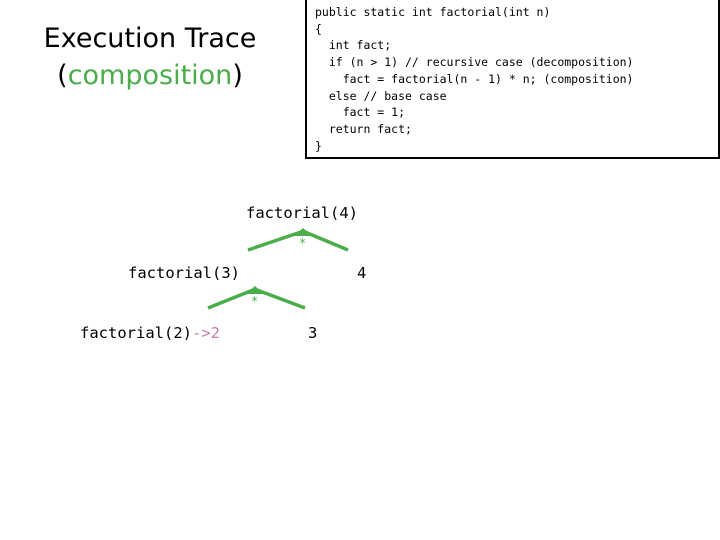  Describe the element at coordinates (302, 213) in the screenshot. I see `trace-node-factorial-4: factorial(4)` at that location.